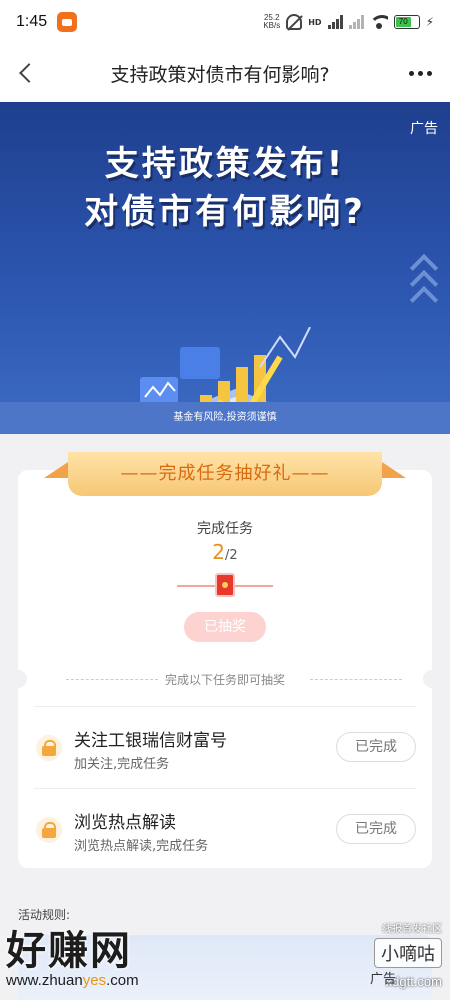 This screenshot has height=1000, width=450. I want to click on task-progress-title: 完成任务, so click(225, 529).